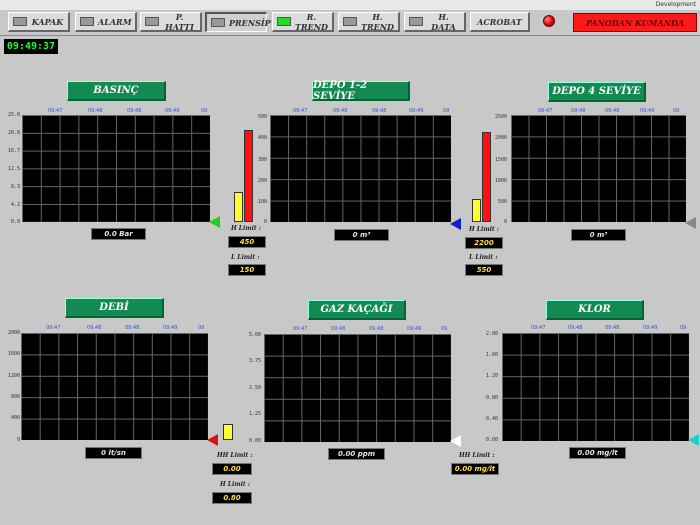 The image size is (700, 525). I want to click on nav-label: ACROBAT, so click(499, 21).